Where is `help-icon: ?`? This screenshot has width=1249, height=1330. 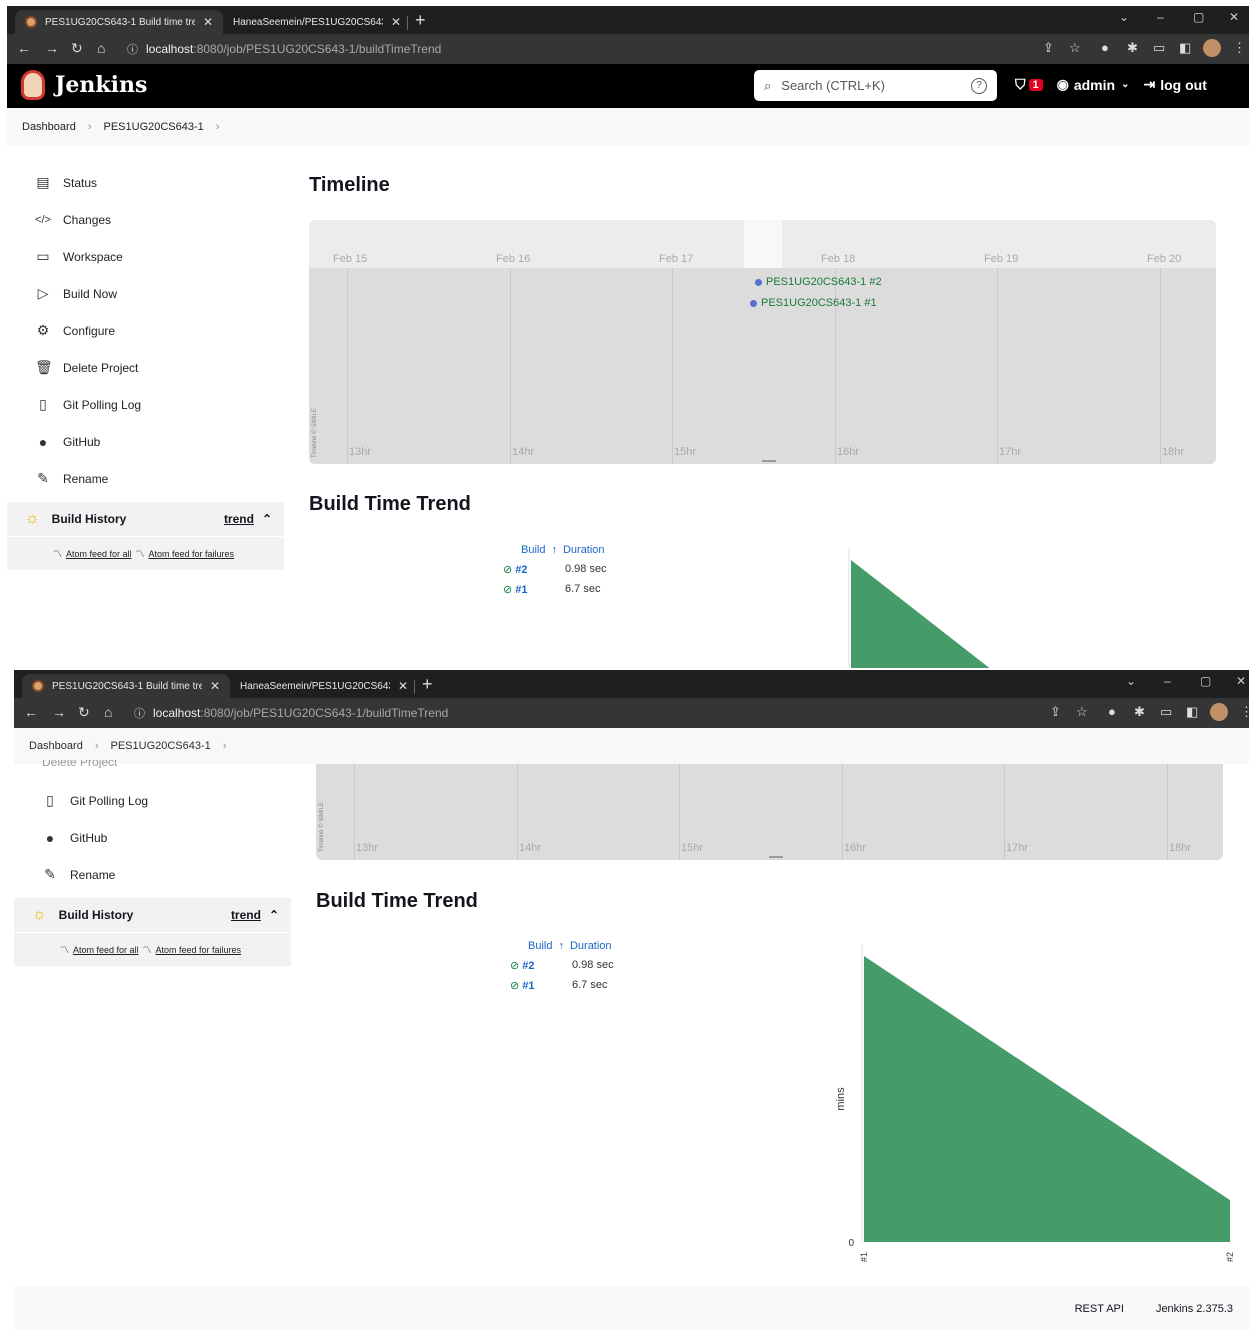
help-icon: ? is located at coordinates (979, 85).